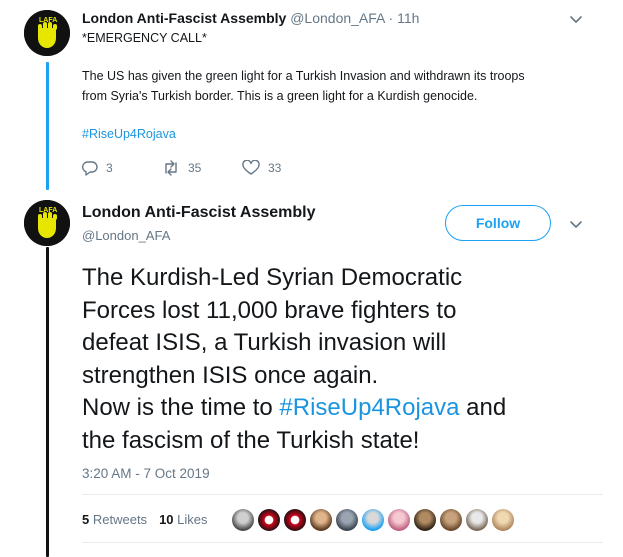  I want to click on likes-label: Likes, so click(192, 519).